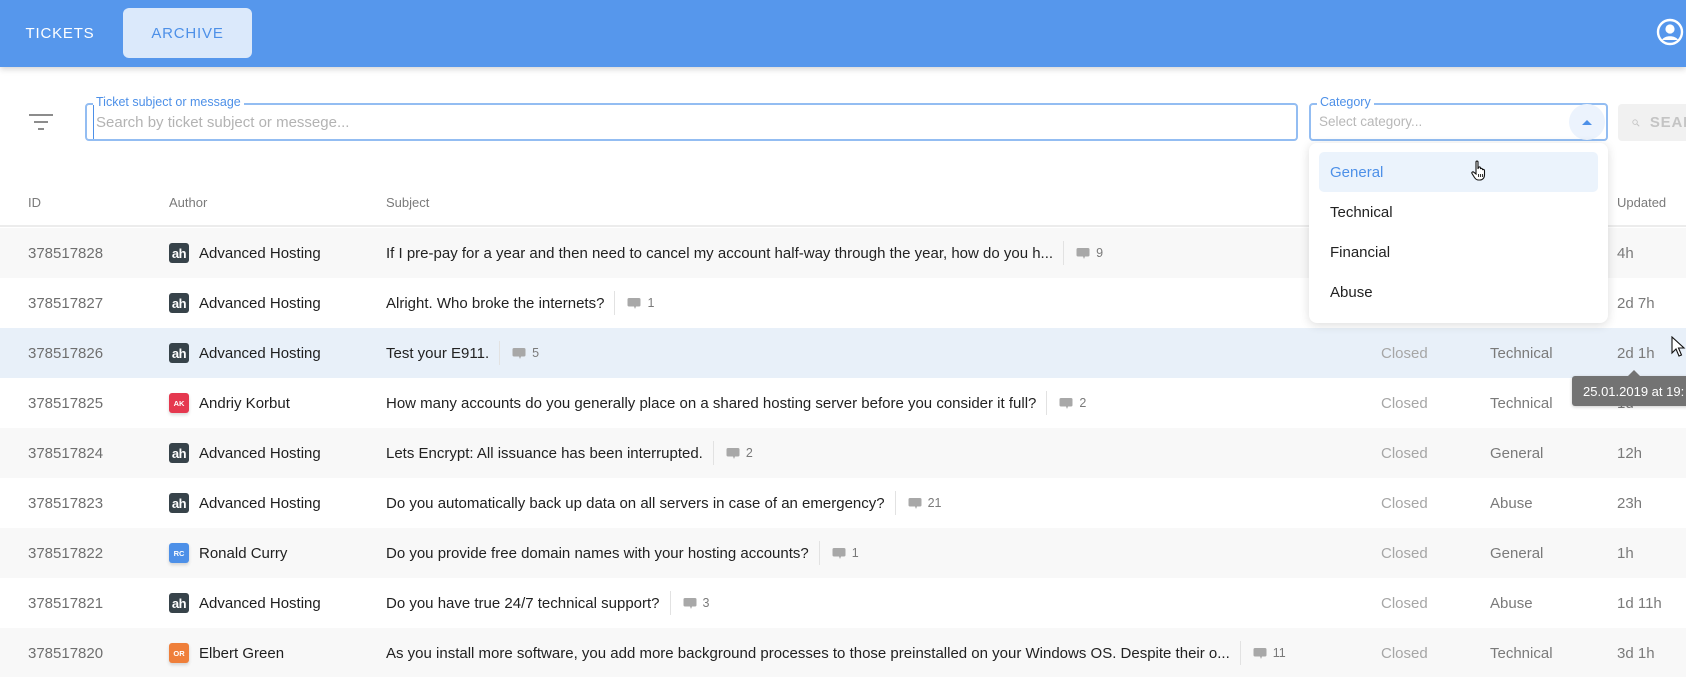  What do you see at coordinates (1667, 122) in the screenshot?
I see `search-button-label: SEARCH` at bounding box center [1667, 122].